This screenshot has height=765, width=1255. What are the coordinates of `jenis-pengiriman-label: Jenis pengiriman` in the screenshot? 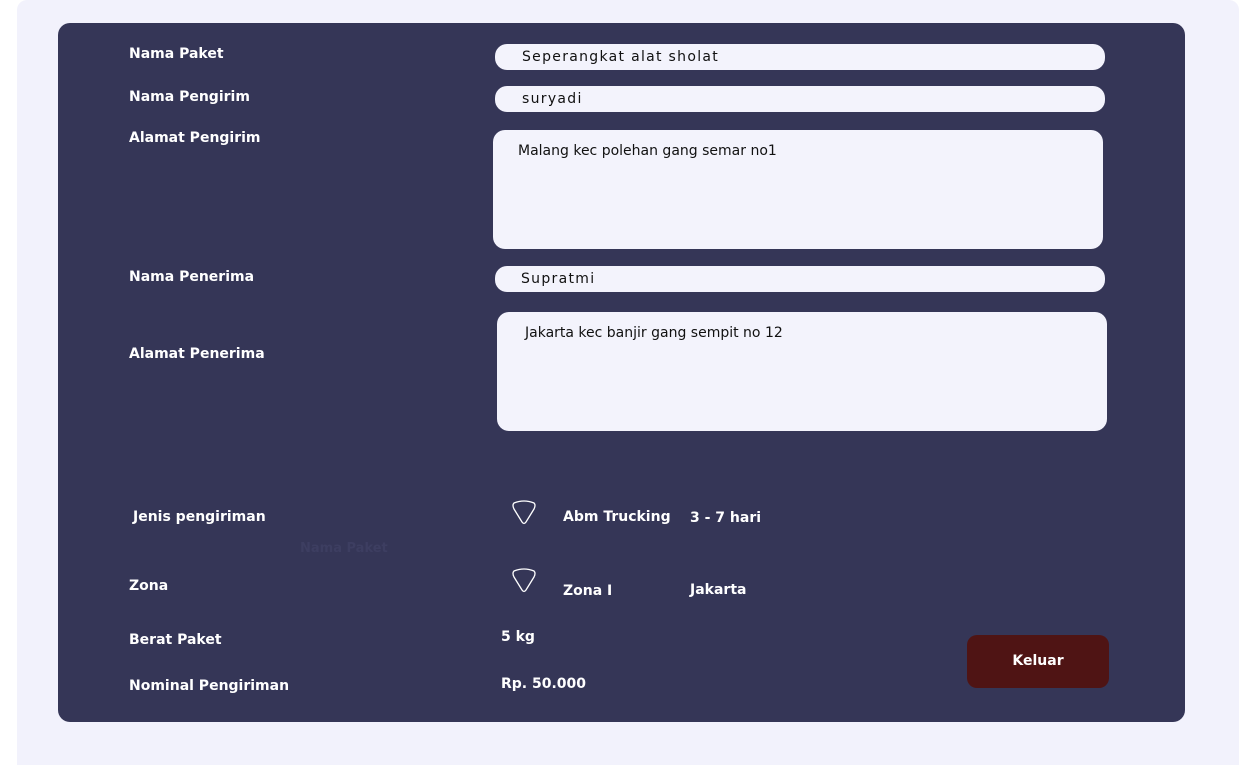 It's located at (199, 517).